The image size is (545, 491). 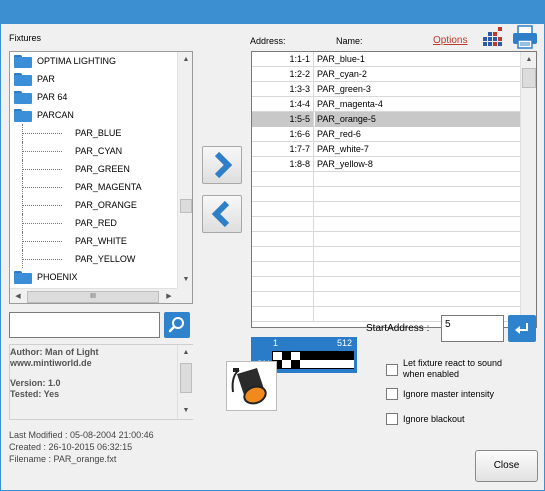 What do you see at coordinates (529, 78) in the screenshot?
I see `grid-vscroll-thumb` at bounding box center [529, 78].